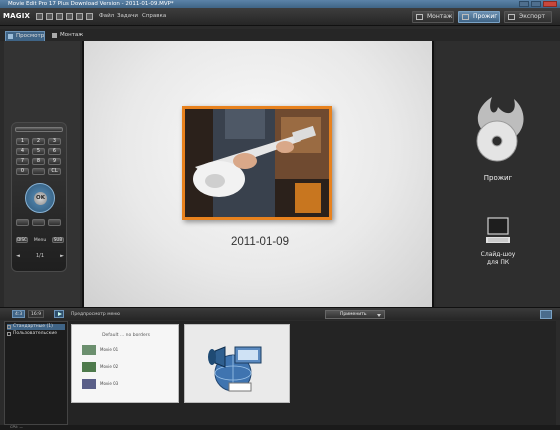  I want to click on key-1: 1, so click(22, 141).